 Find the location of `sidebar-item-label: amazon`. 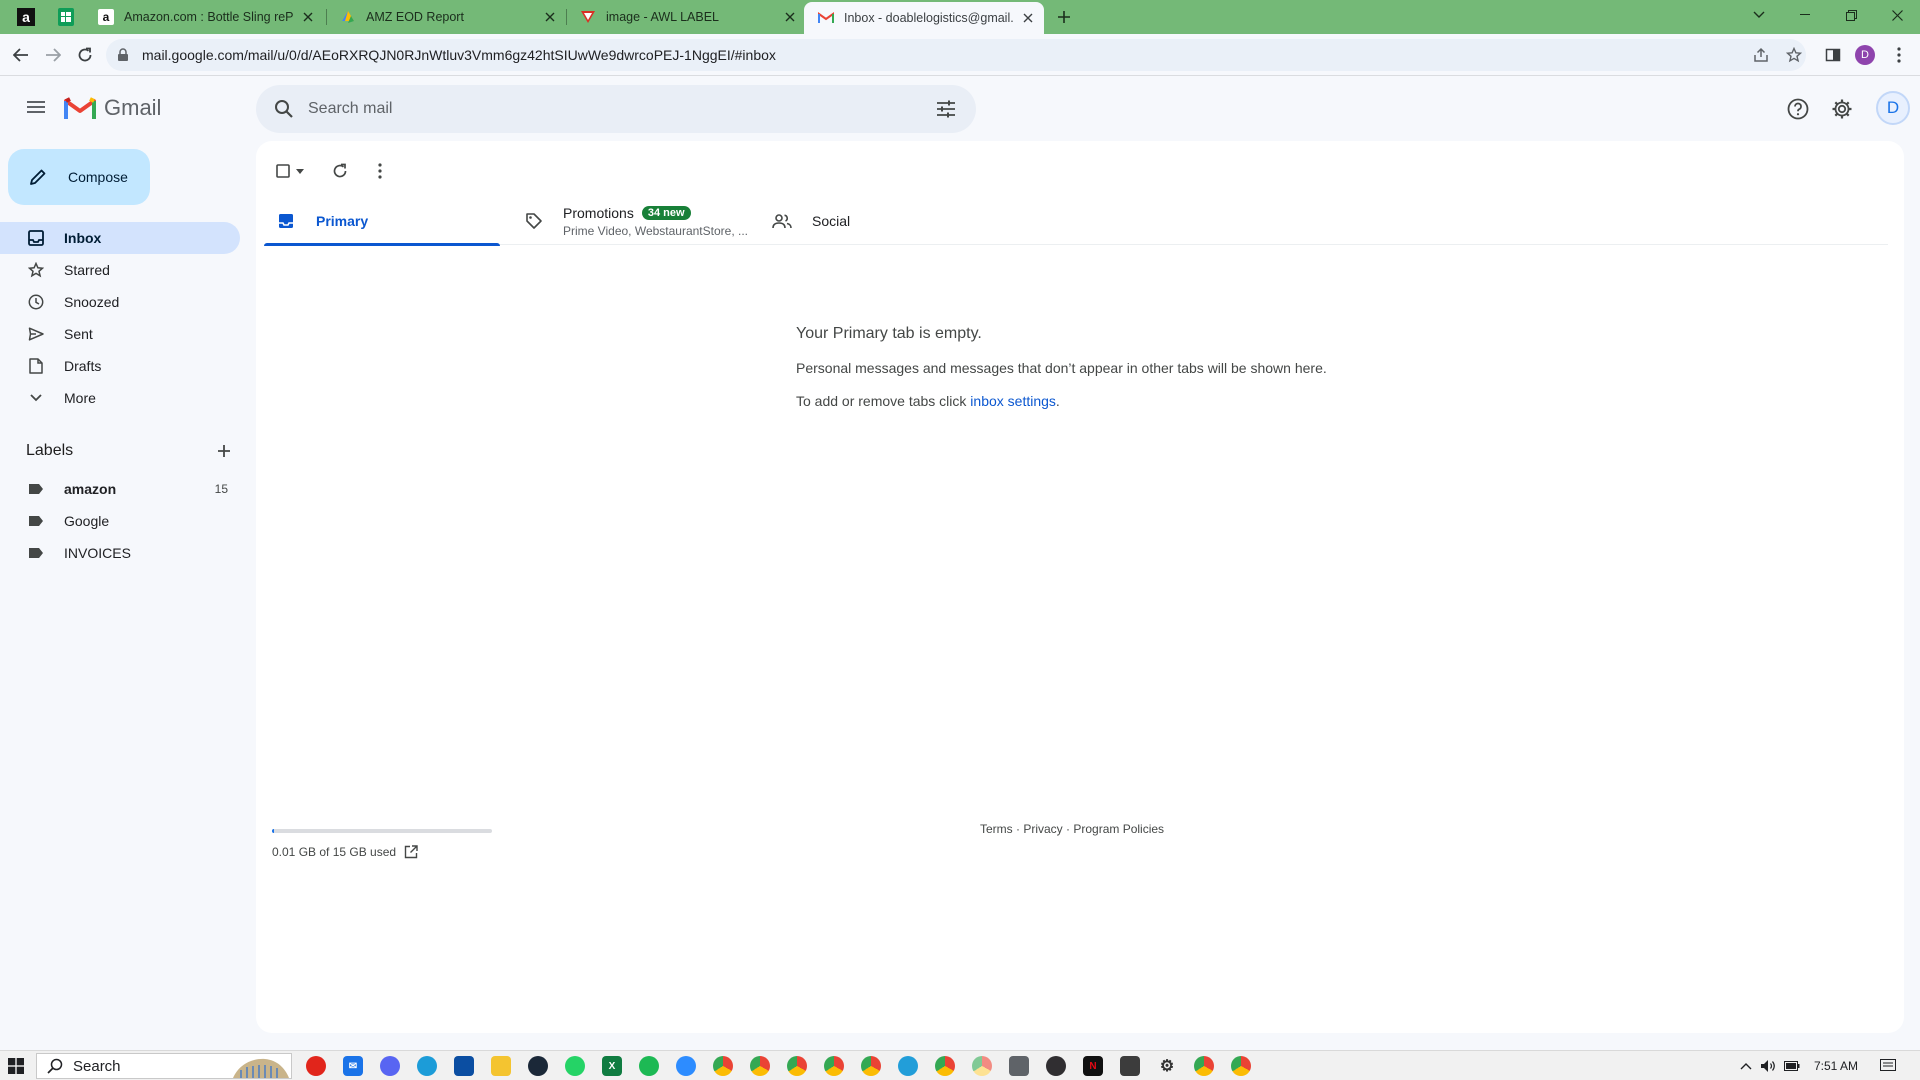

sidebar-item-label: amazon is located at coordinates (90, 489).